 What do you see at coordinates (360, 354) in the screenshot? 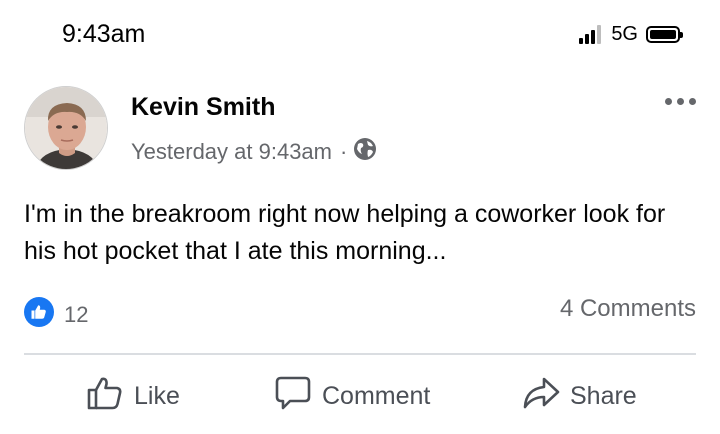
I see `divider` at bounding box center [360, 354].